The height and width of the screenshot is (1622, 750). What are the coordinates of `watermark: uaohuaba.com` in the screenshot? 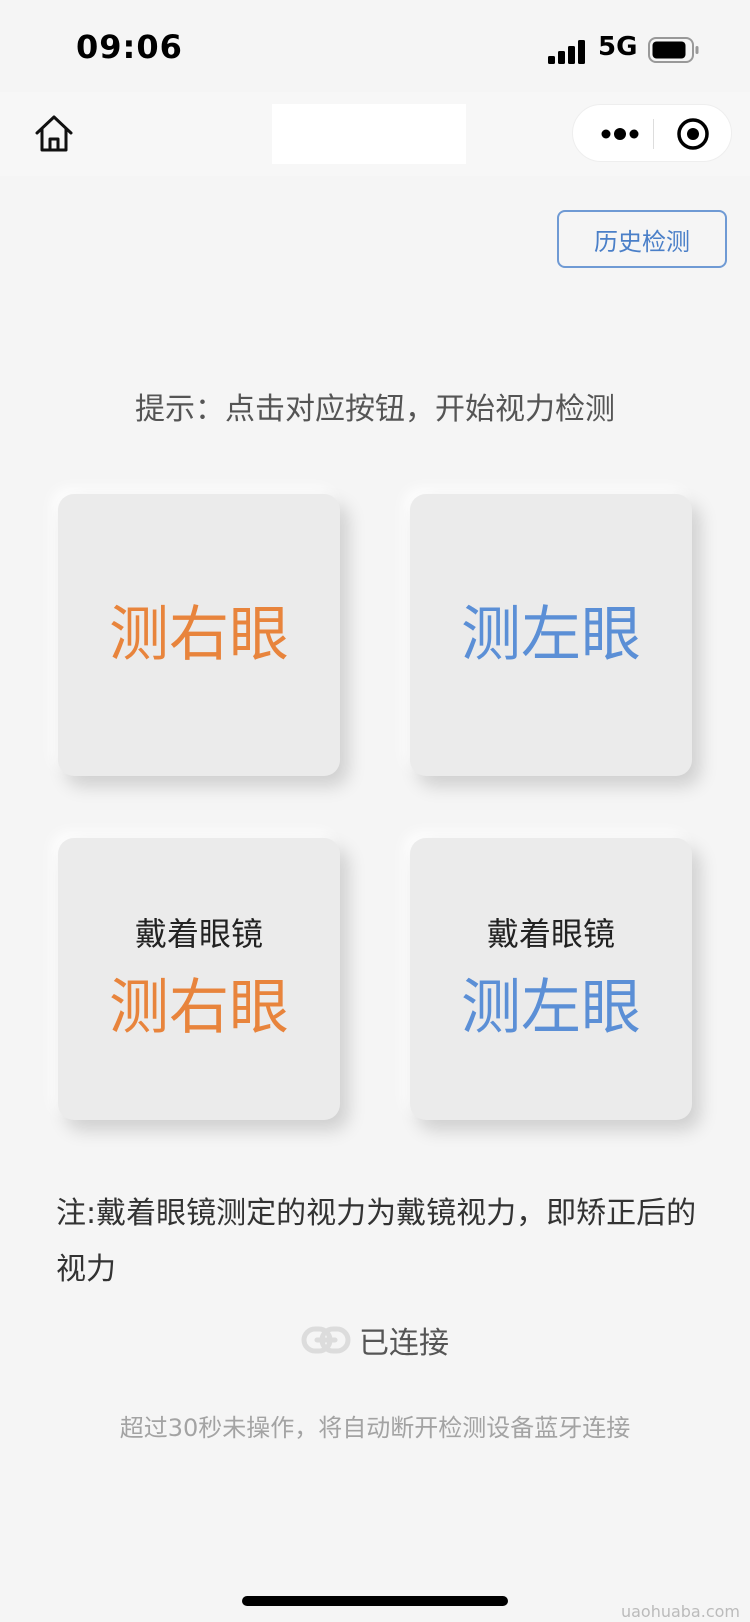 It's located at (680, 1611).